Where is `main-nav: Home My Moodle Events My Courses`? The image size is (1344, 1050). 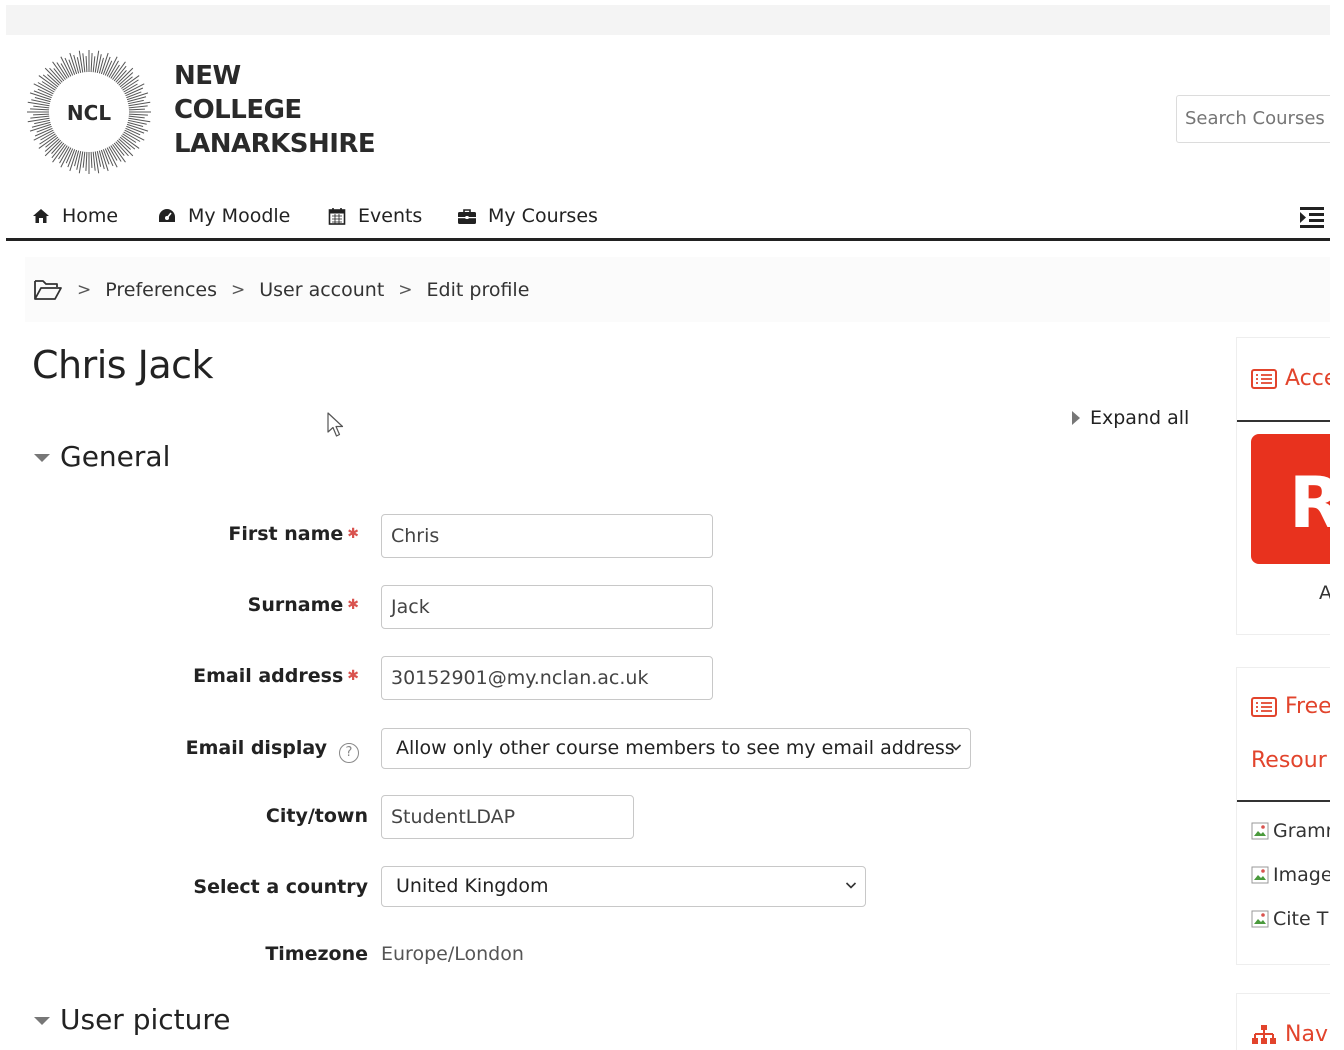
main-nav: Home My Moodle Events My Courses is located at coordinates (668, 218).